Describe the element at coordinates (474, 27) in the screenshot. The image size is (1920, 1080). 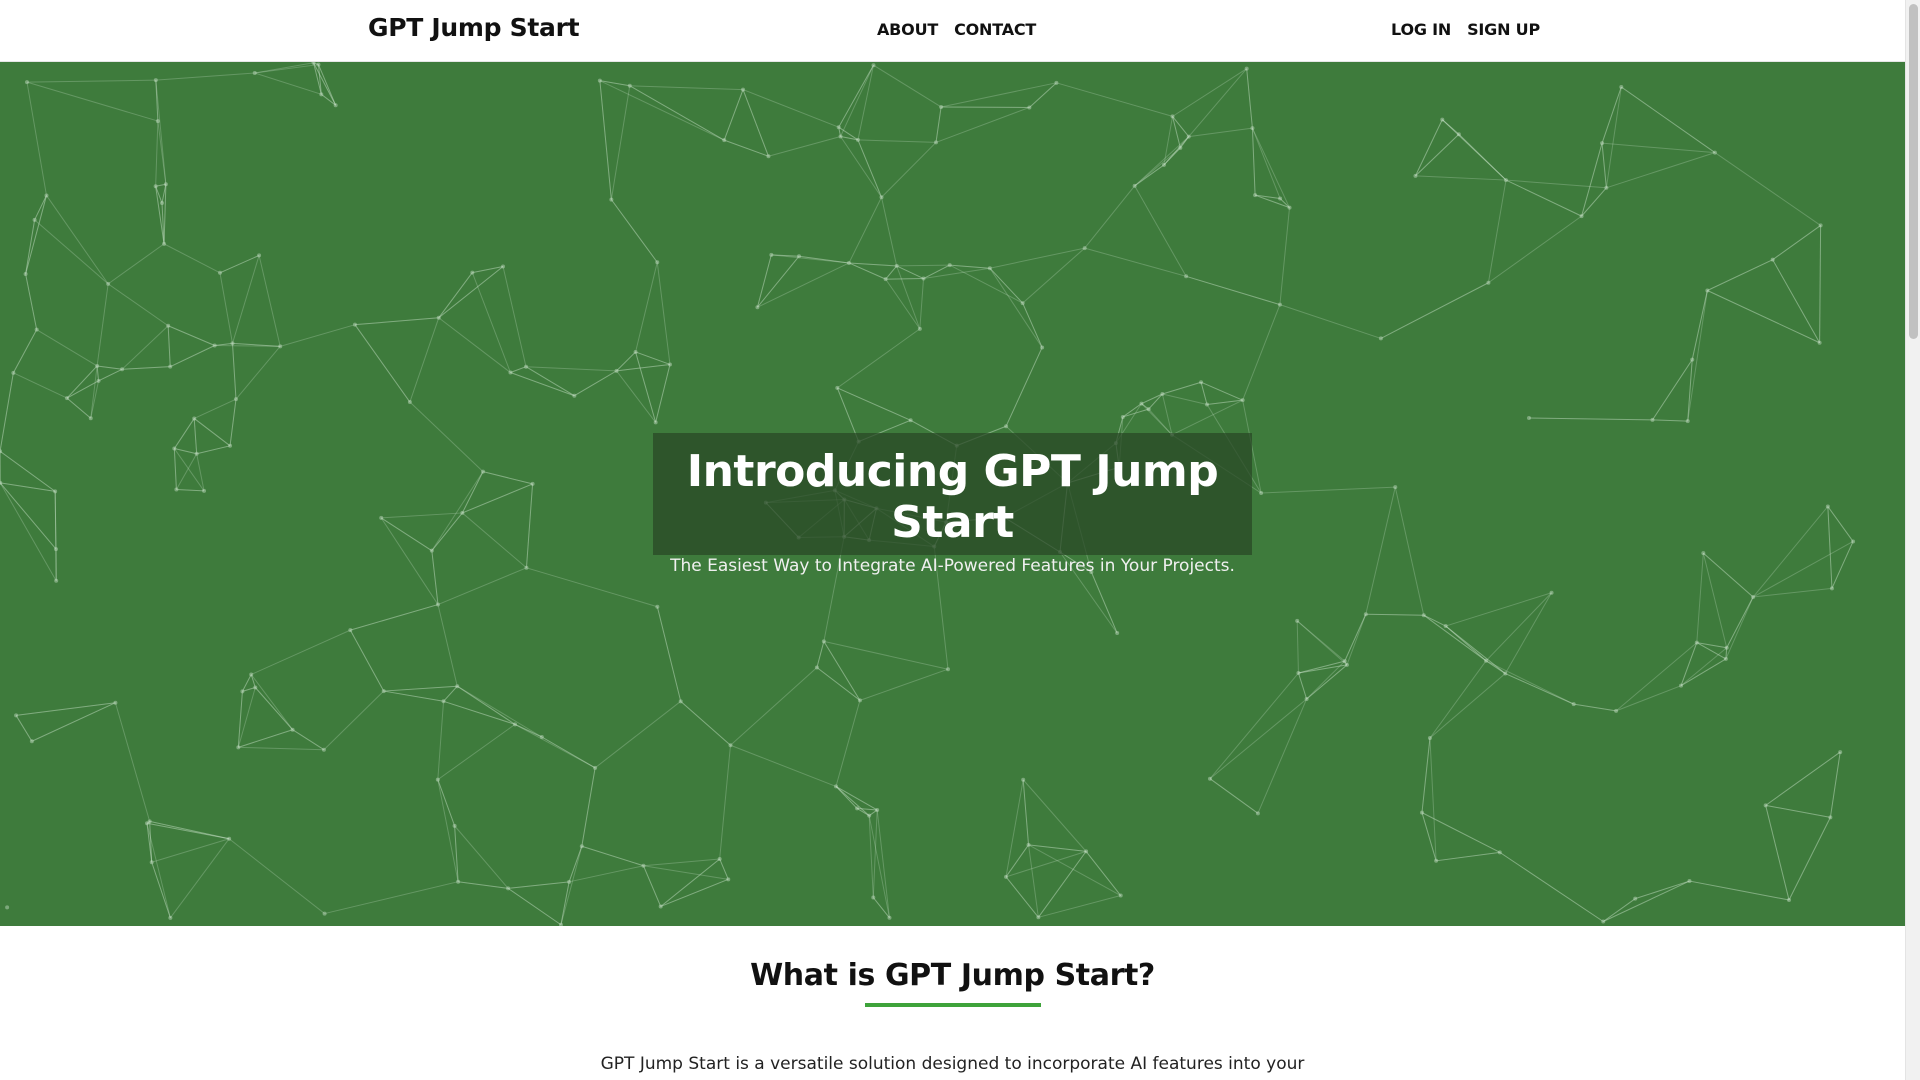
I see `brand-logo-link: GPT Jump Start` at that location.